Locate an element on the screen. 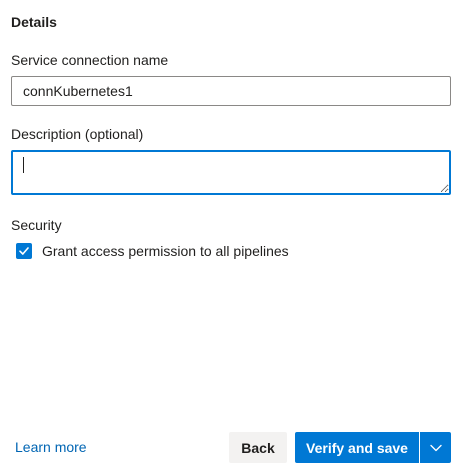 The width and height of the screenshot is (463, 473). text-caret is located at coordinates (23, 165).